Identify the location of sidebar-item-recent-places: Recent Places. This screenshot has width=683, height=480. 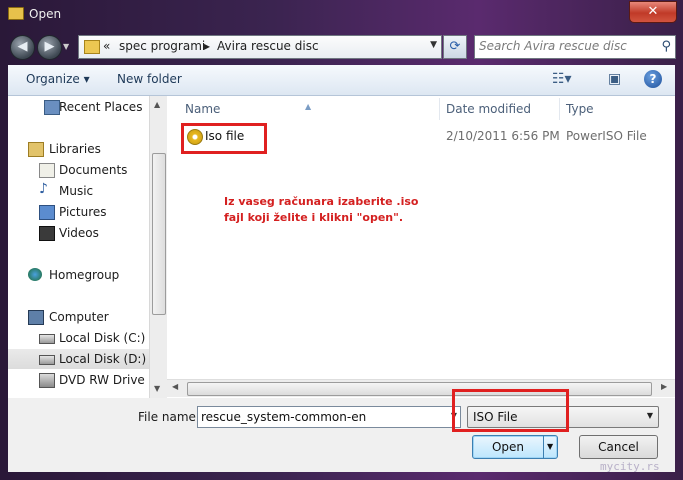
(78, 107).